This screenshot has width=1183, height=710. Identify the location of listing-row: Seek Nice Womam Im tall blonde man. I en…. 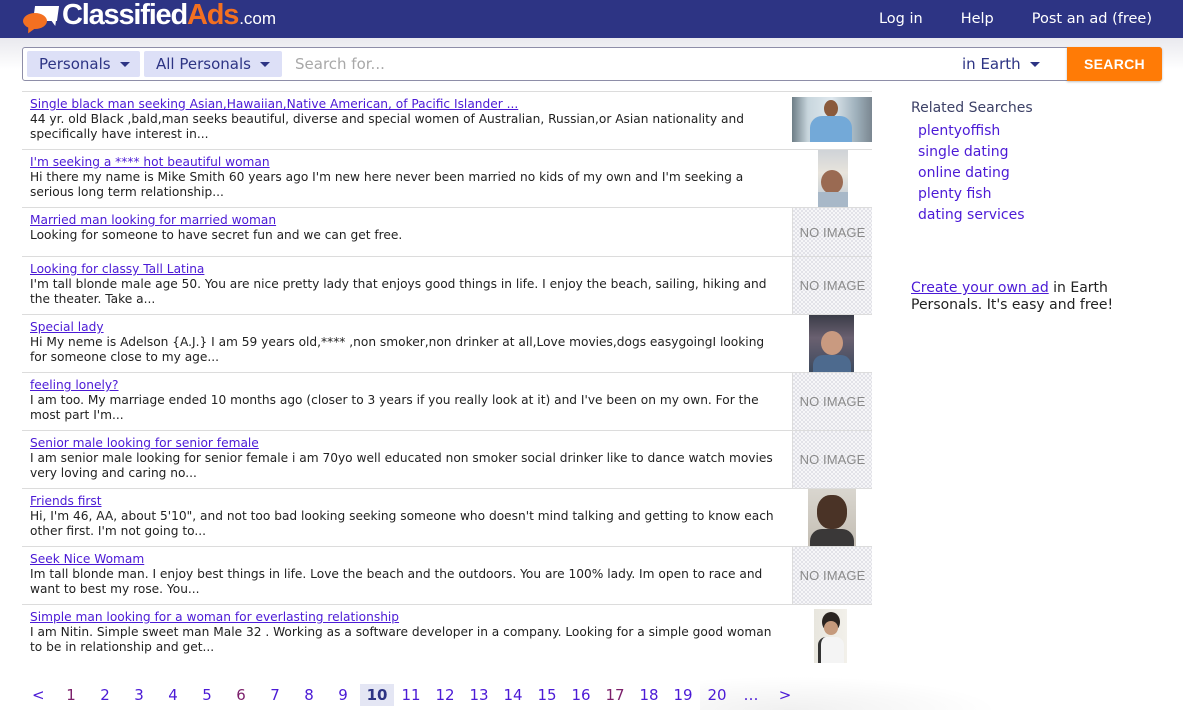
(447, 576).